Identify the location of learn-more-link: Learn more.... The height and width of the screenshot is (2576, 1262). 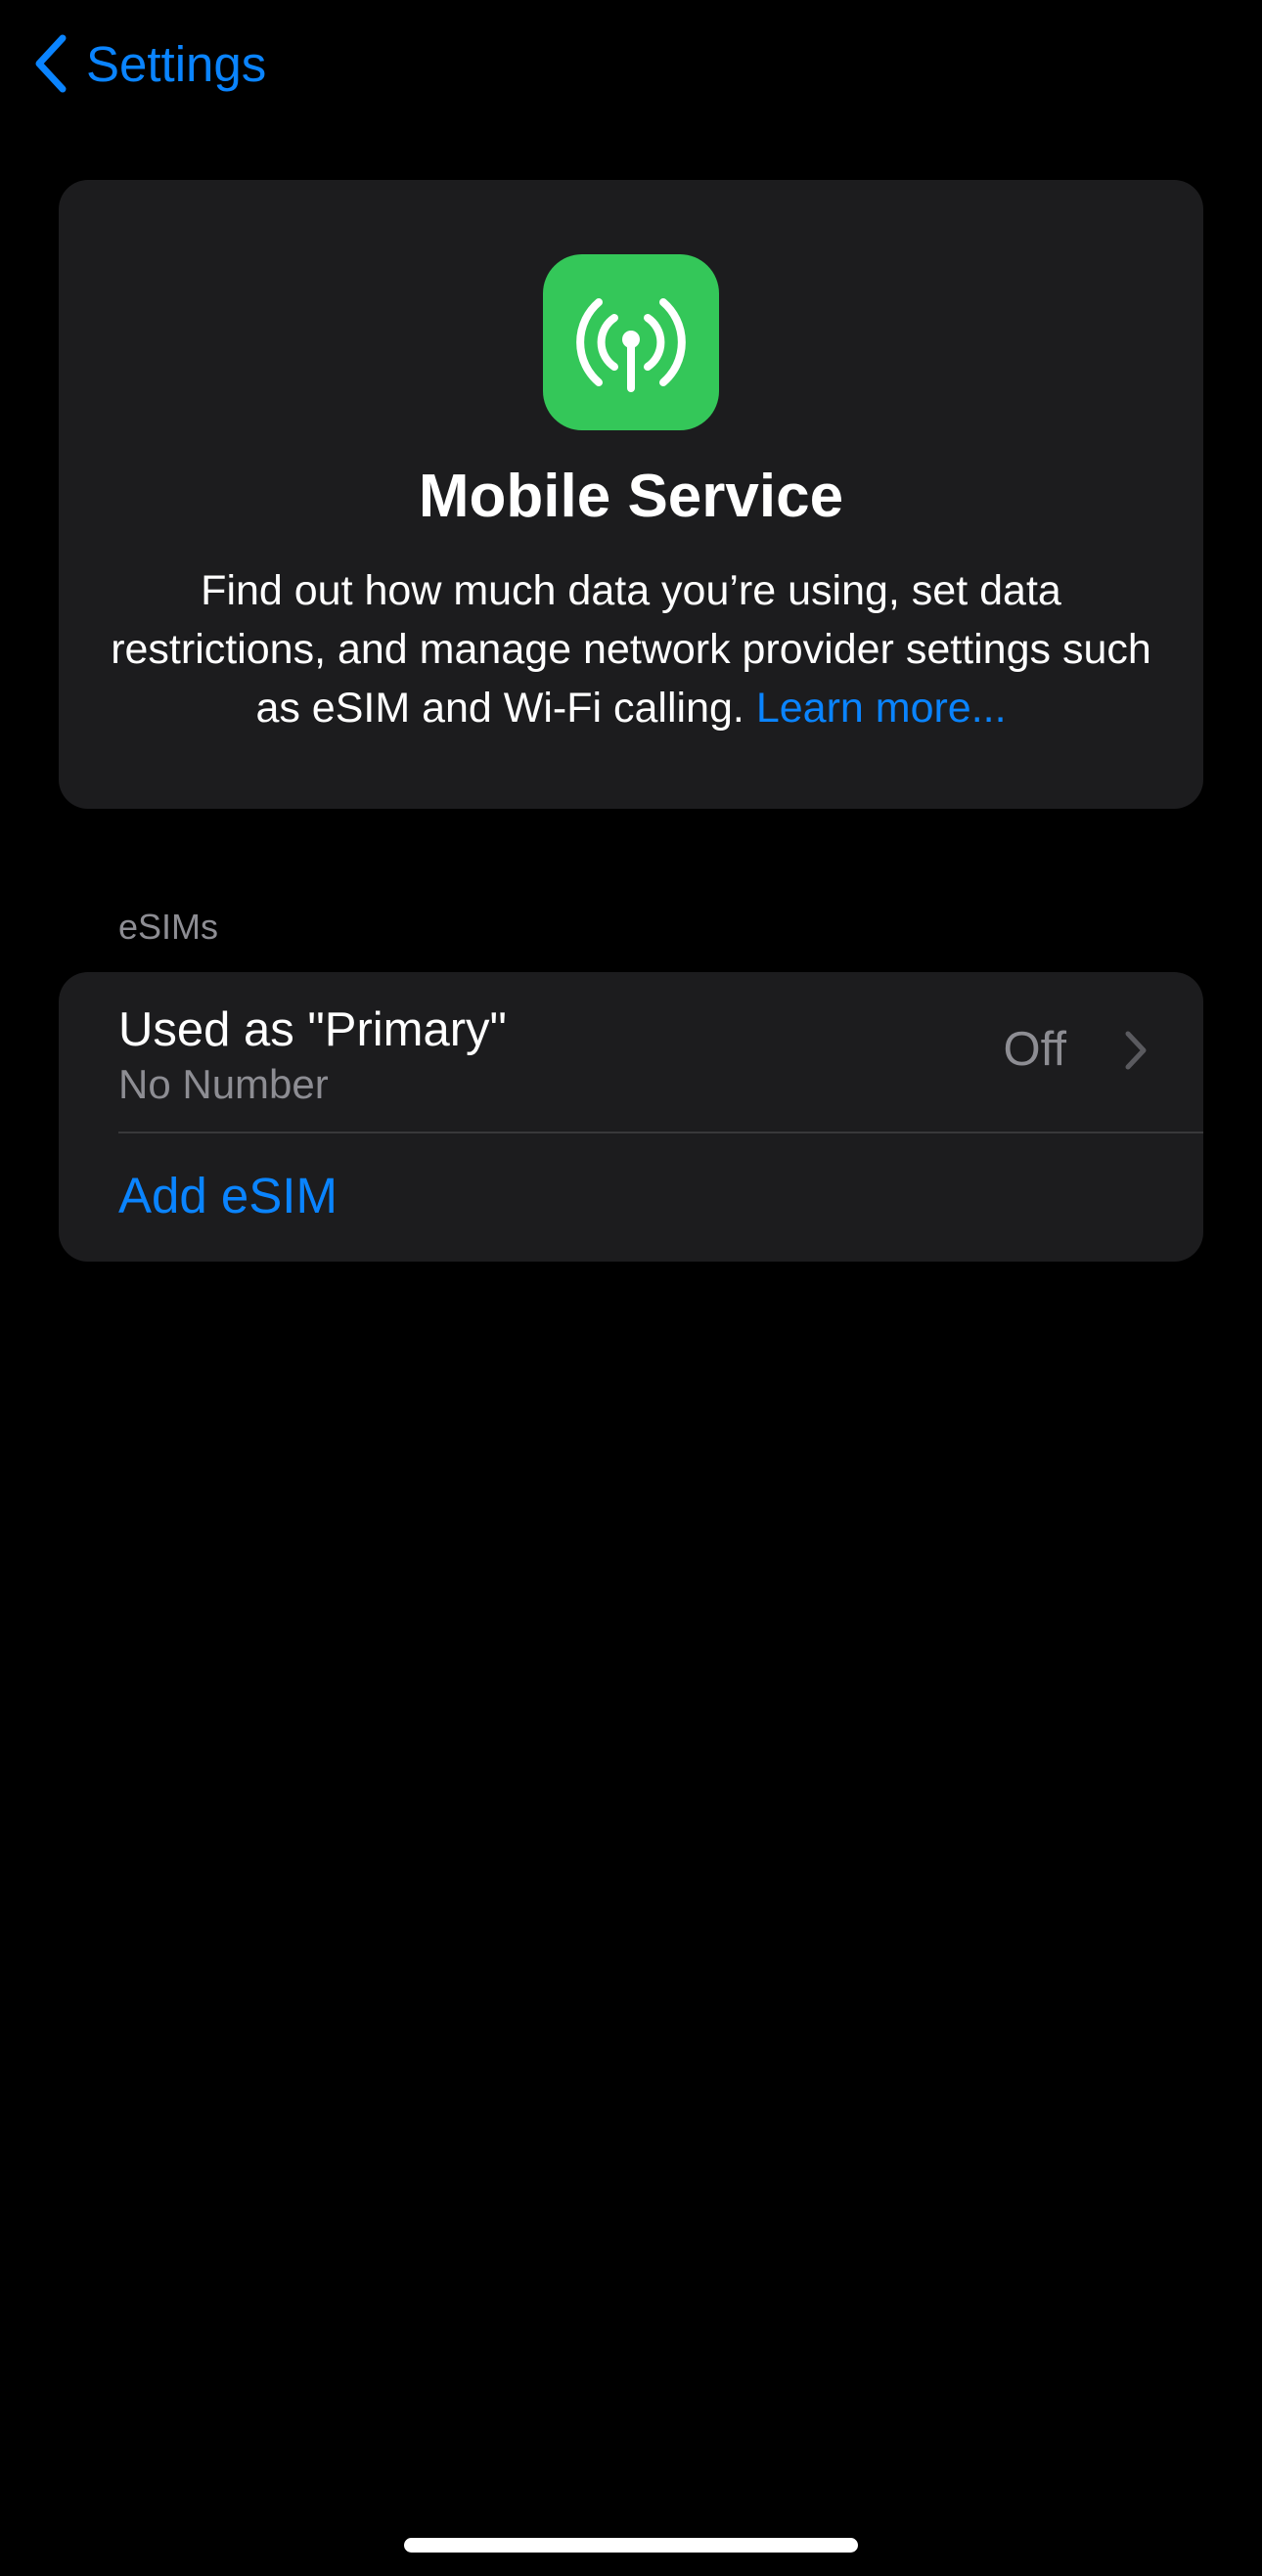
(881, 709).